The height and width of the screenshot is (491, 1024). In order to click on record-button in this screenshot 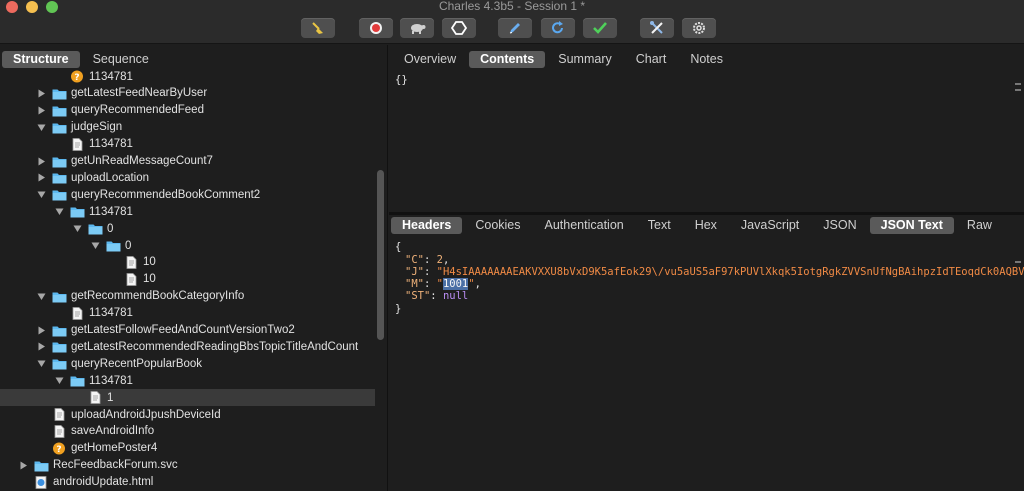, I will do `click(376, 28)`.